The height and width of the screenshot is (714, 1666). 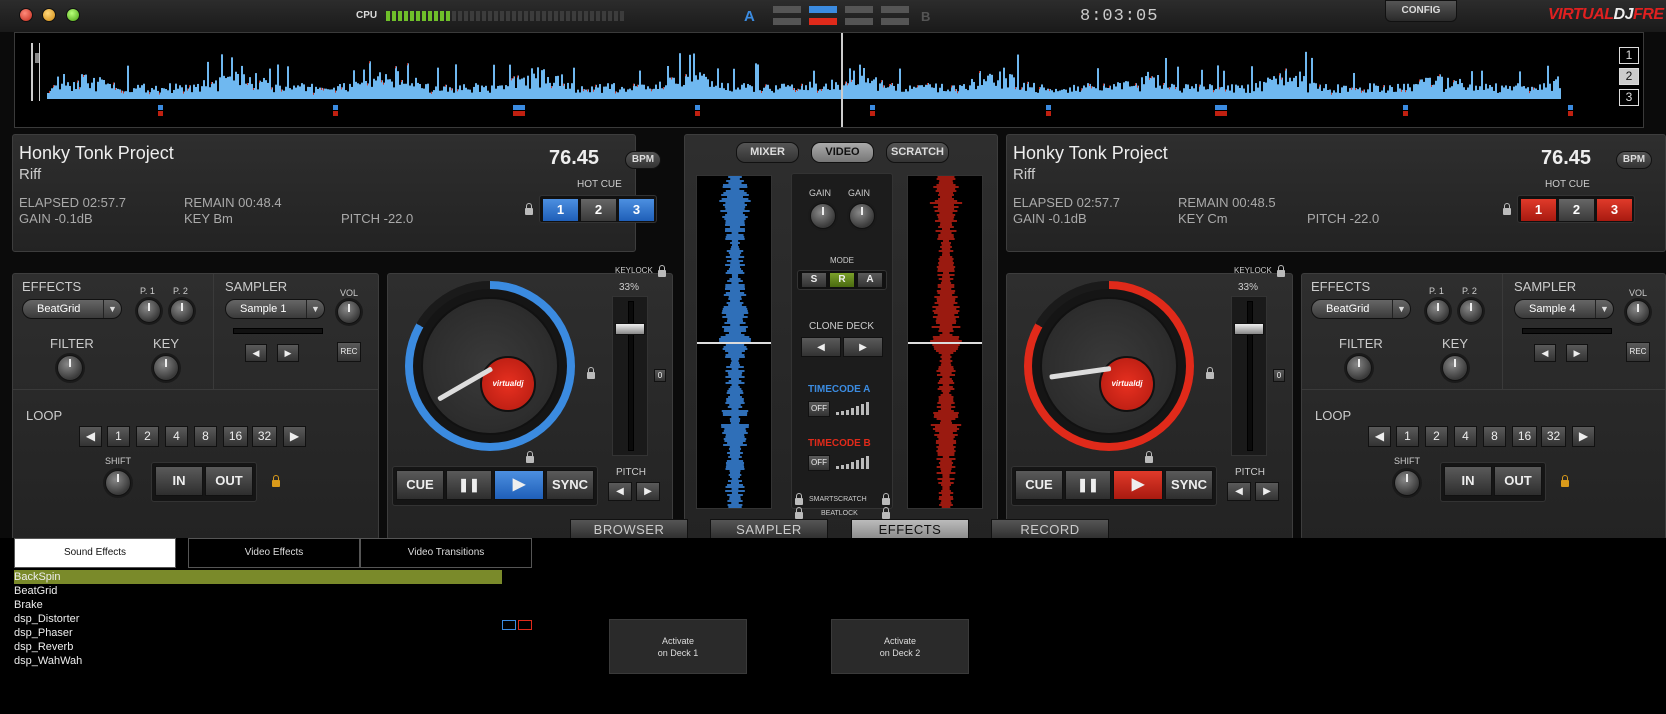 What do you see at coordinates (799, 513) in the screenshot?
I see `beatlock-lock-icon` at bounding box center [799, 513].